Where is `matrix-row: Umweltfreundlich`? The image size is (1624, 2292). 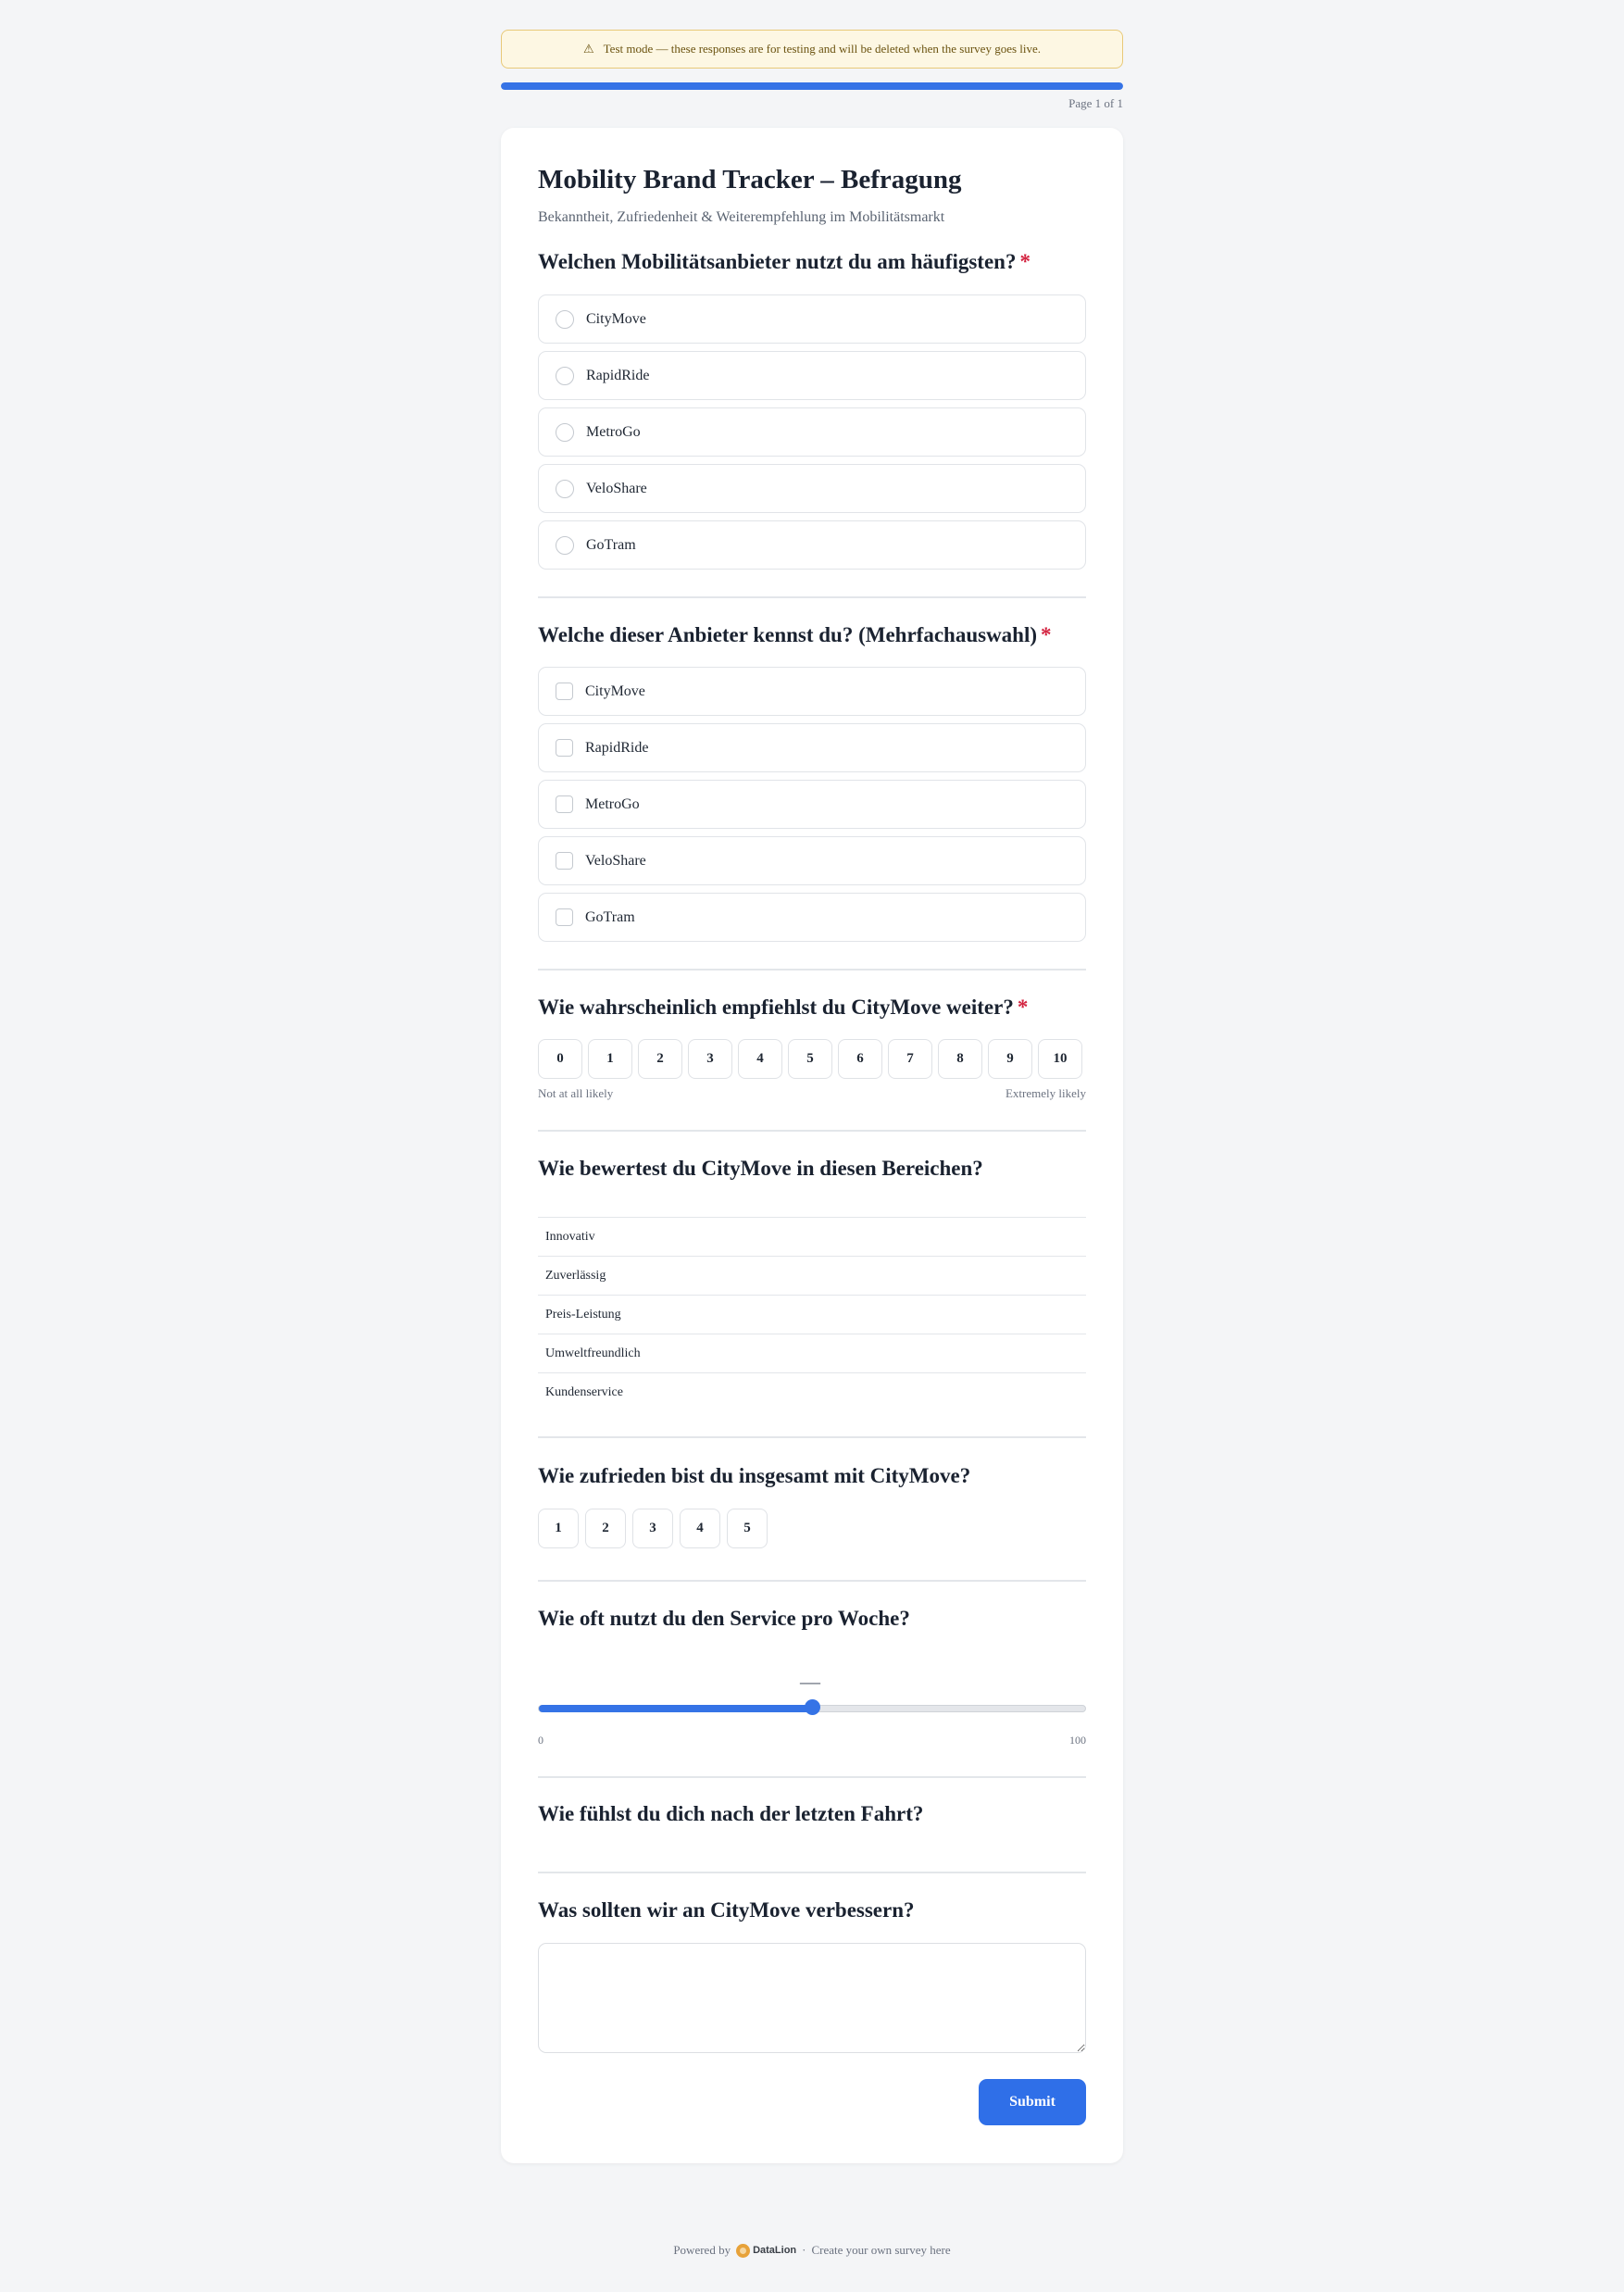 matrix-row: Umweltfreundlich is located at coordinates (812, 1353).